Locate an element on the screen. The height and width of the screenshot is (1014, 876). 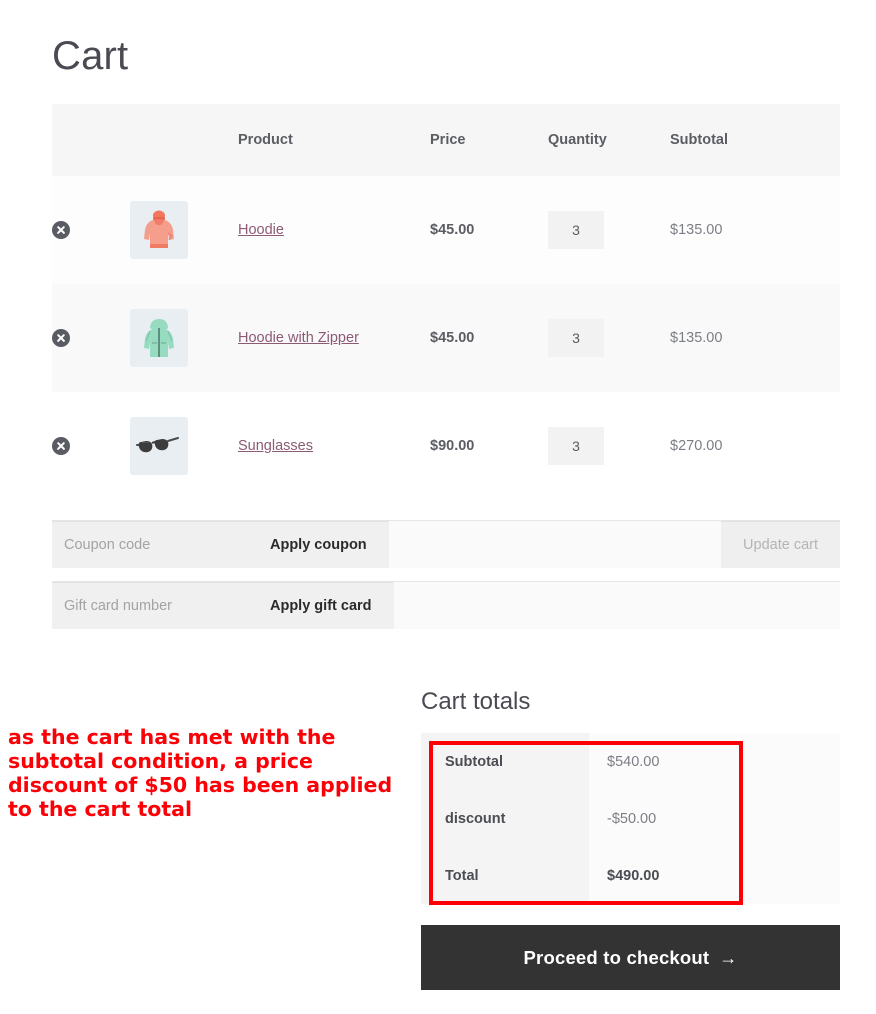
proceed-to-checkout-button: Proceed to checkout → is located at coordinates (630, 957).